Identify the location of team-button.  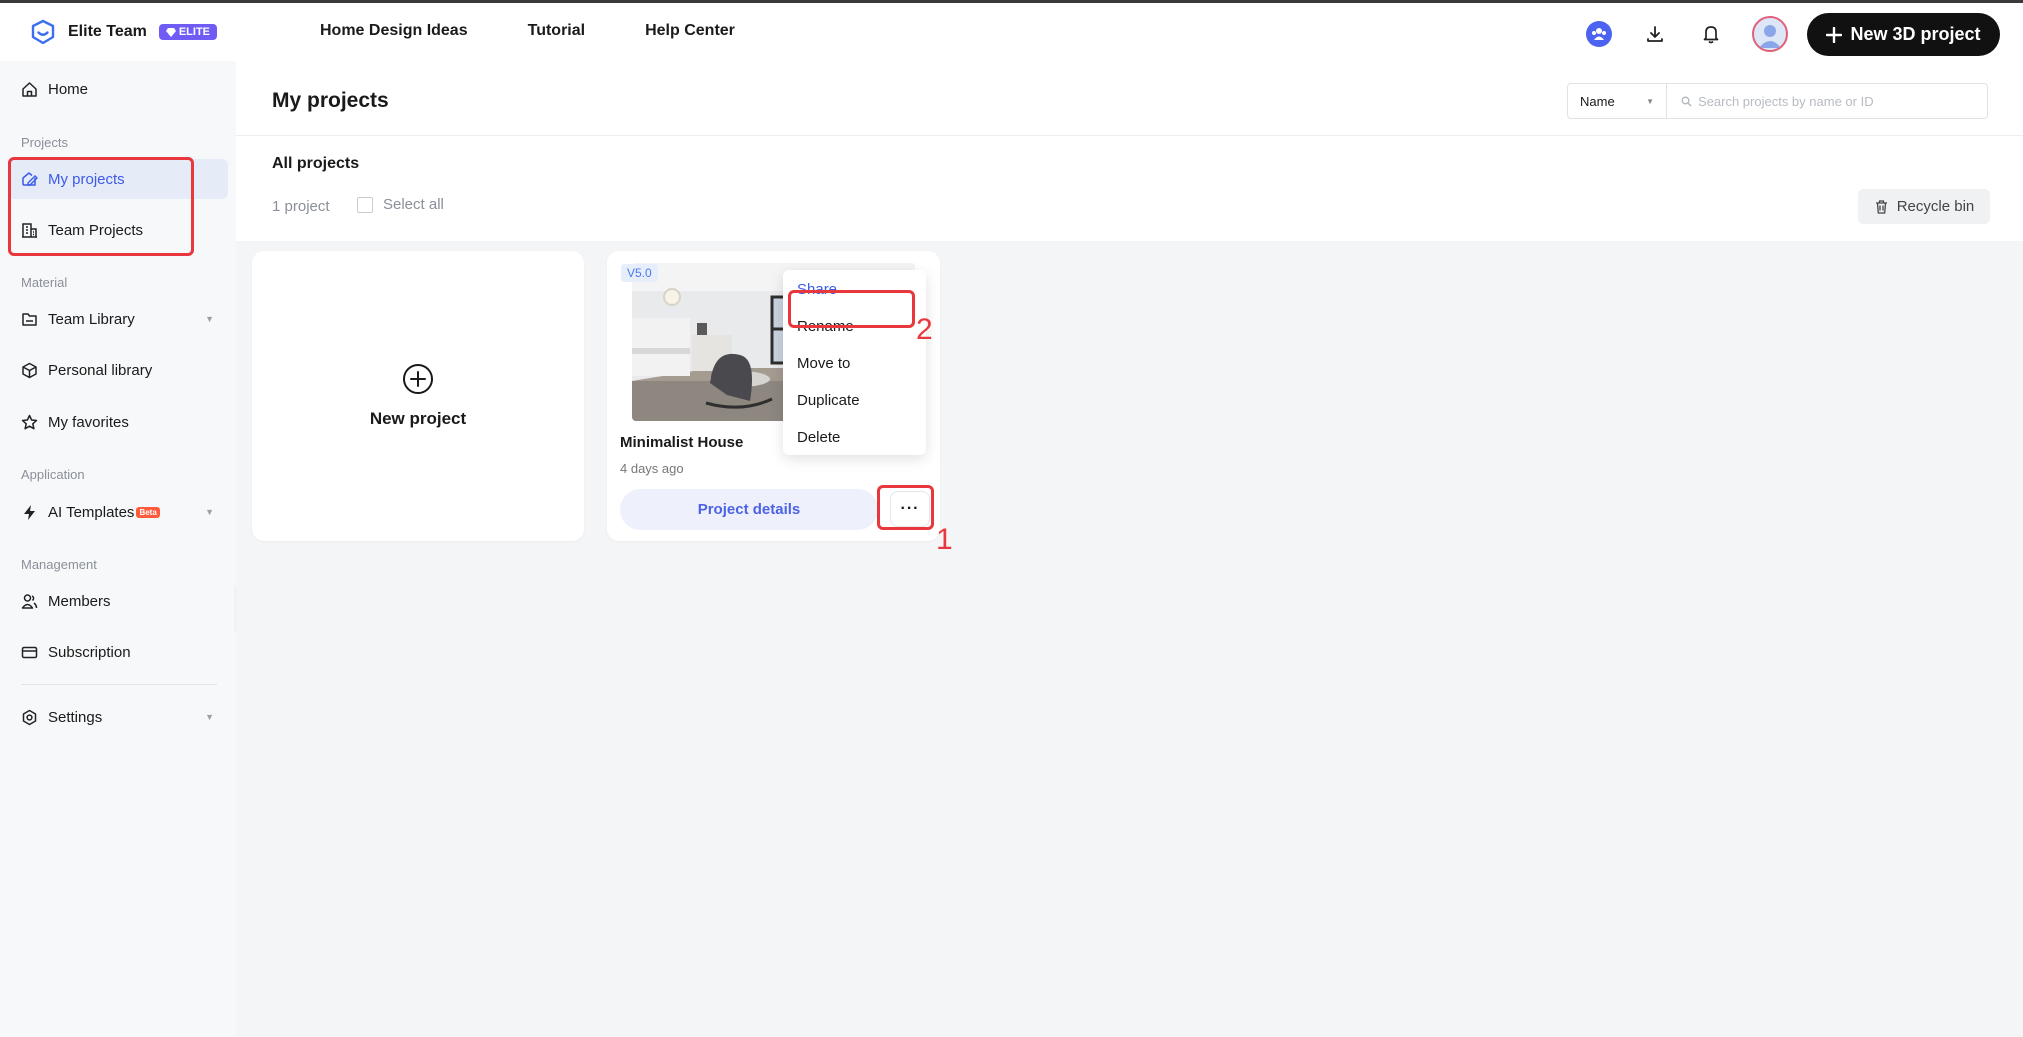
(1599, 34).